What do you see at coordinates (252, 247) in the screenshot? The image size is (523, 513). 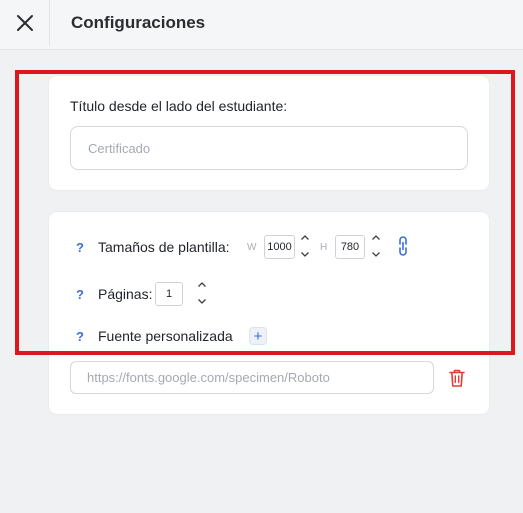 I see `width-letter: W` at bounding box center [252, 247].